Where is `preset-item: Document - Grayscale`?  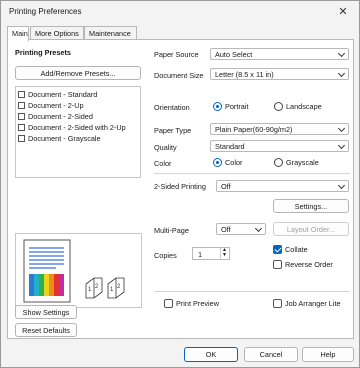
preset-item: Document - Grayscale is located at coordinates (59, 139).